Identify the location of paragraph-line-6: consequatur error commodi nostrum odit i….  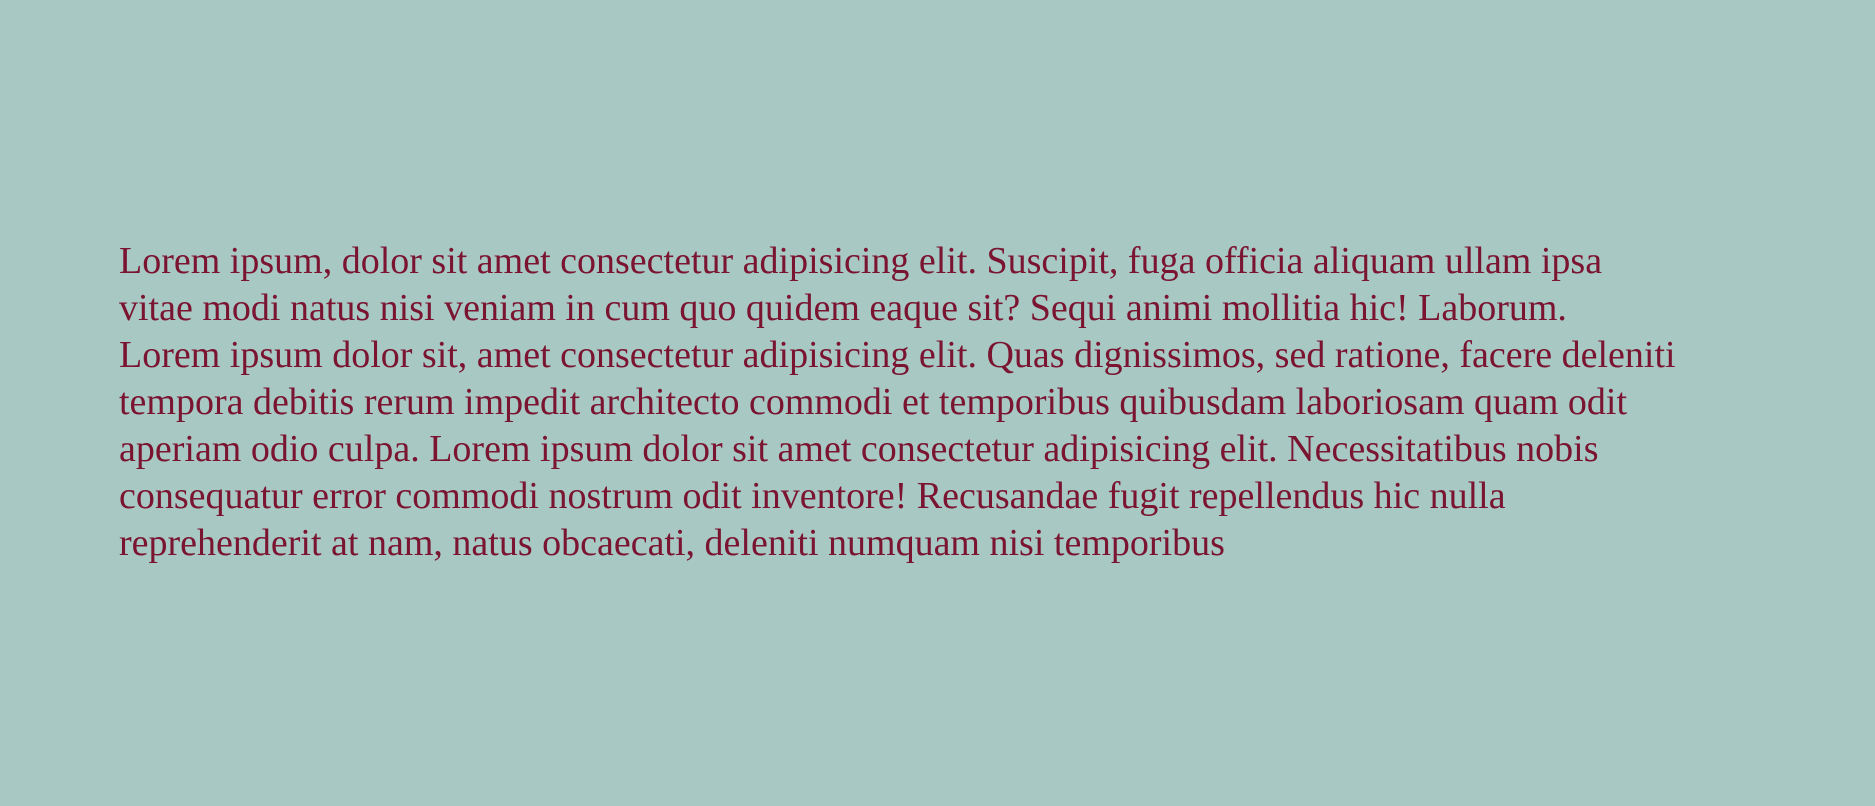
(812, 496).